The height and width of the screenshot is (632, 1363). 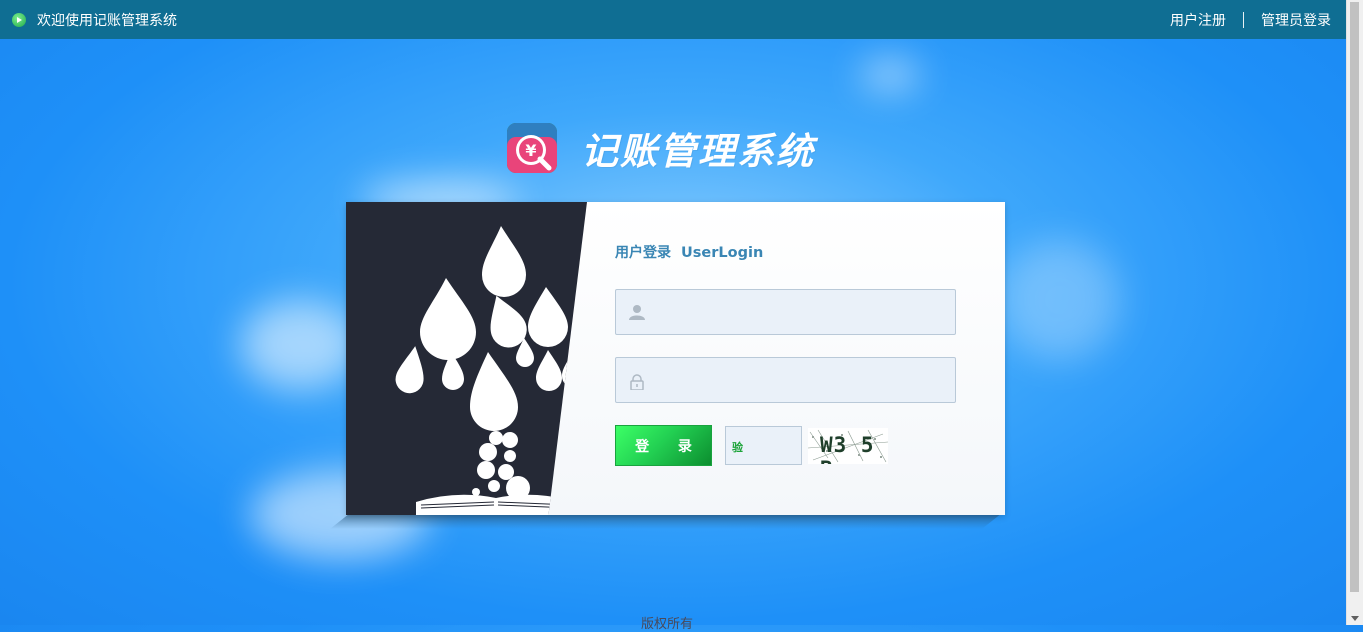 I want to click on login-button: 登 录, so click(x=663, y=445).